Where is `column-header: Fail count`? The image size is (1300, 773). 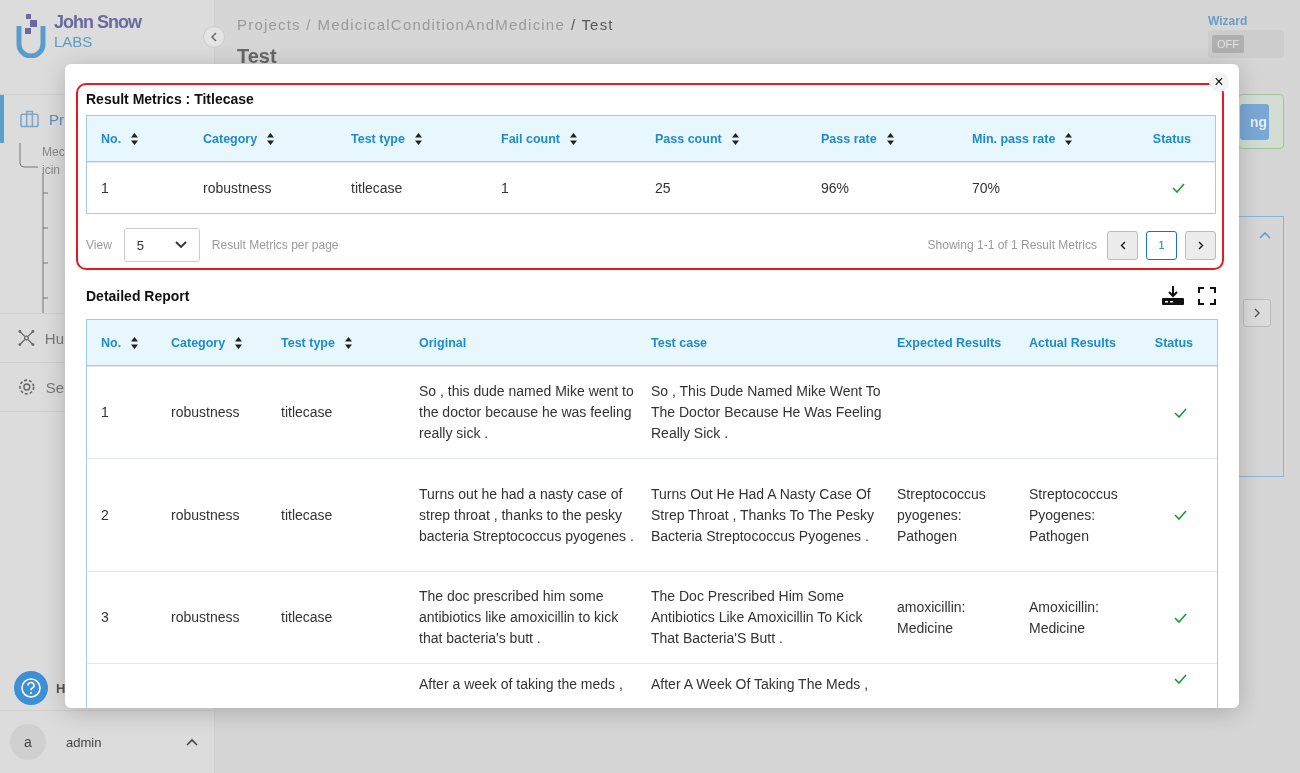 column-header: Fail count is located at coordinates (531, 138).